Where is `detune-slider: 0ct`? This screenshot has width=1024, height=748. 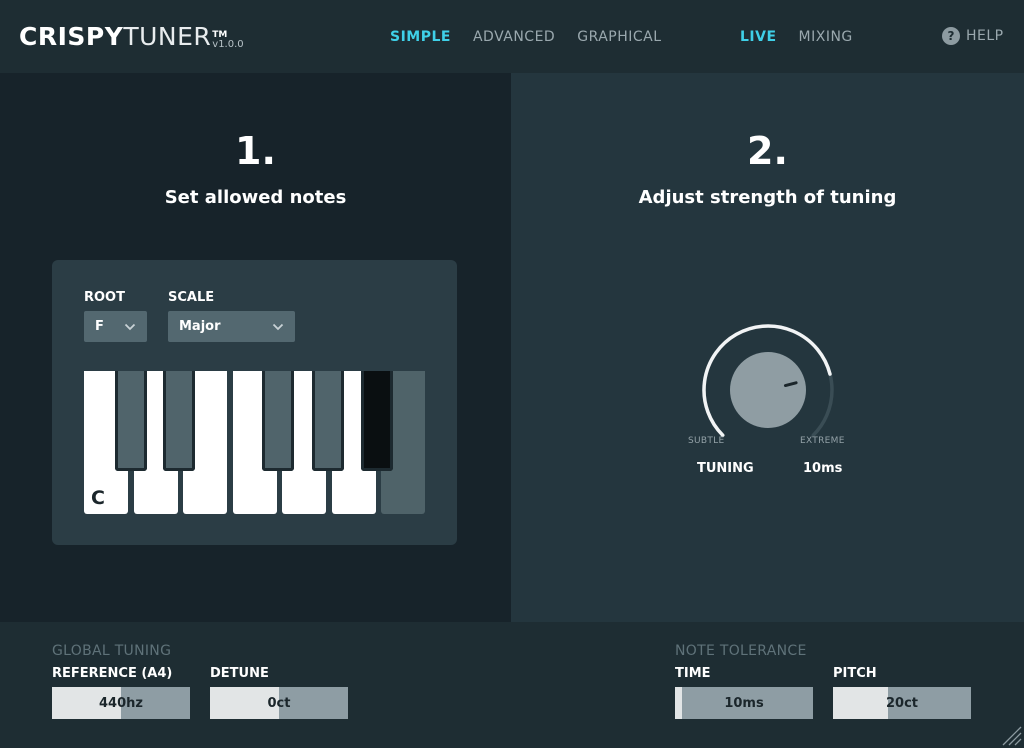
detune-slider: 0ct is located at coordinates (279, 703).